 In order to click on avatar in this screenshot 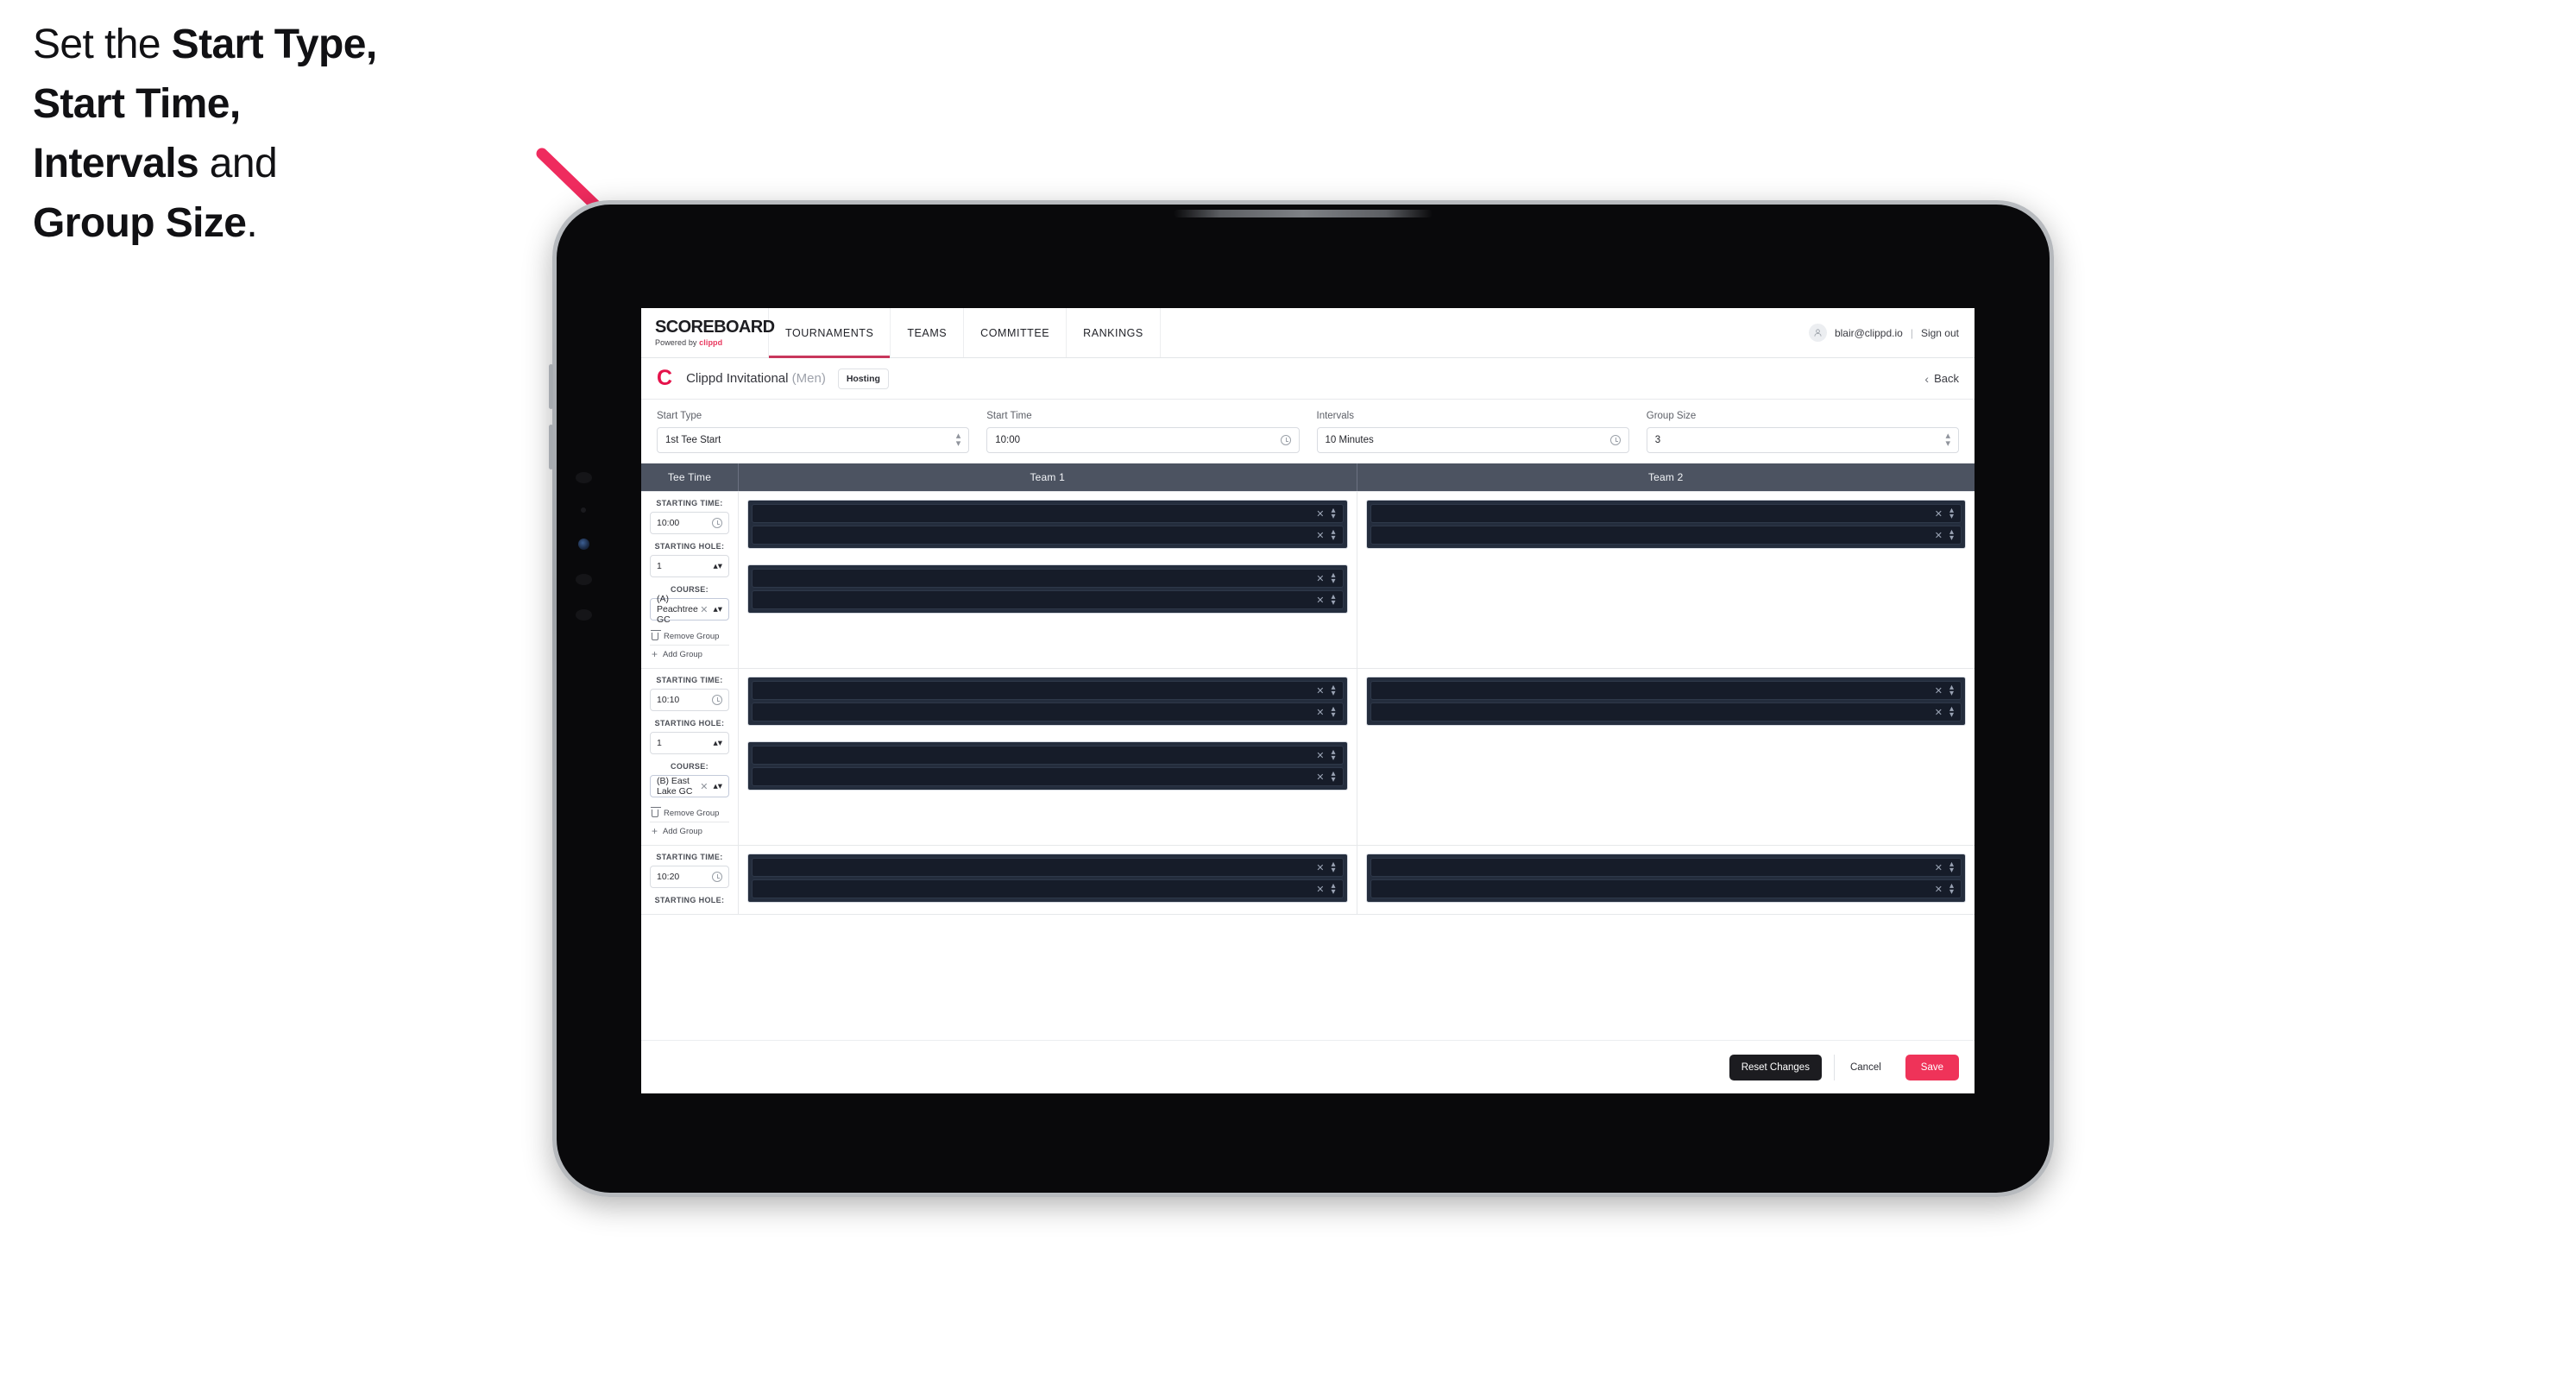, I will do `click(1817, 333)`.